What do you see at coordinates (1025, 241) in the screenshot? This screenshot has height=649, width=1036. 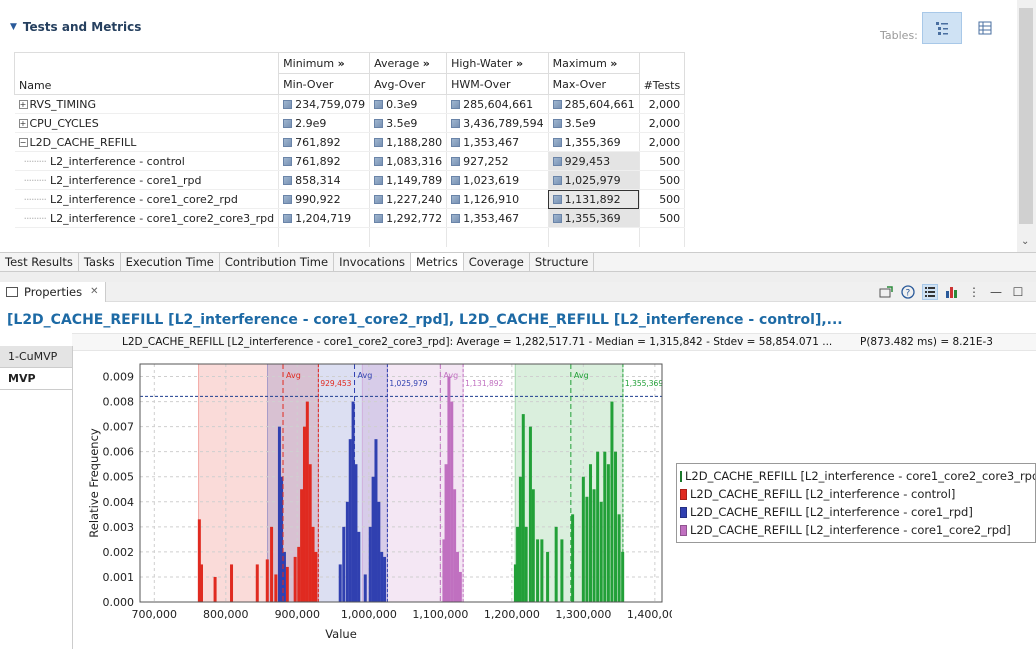 I see `scroll-down-icon: ⌄` at bounding box center [1025, 241].